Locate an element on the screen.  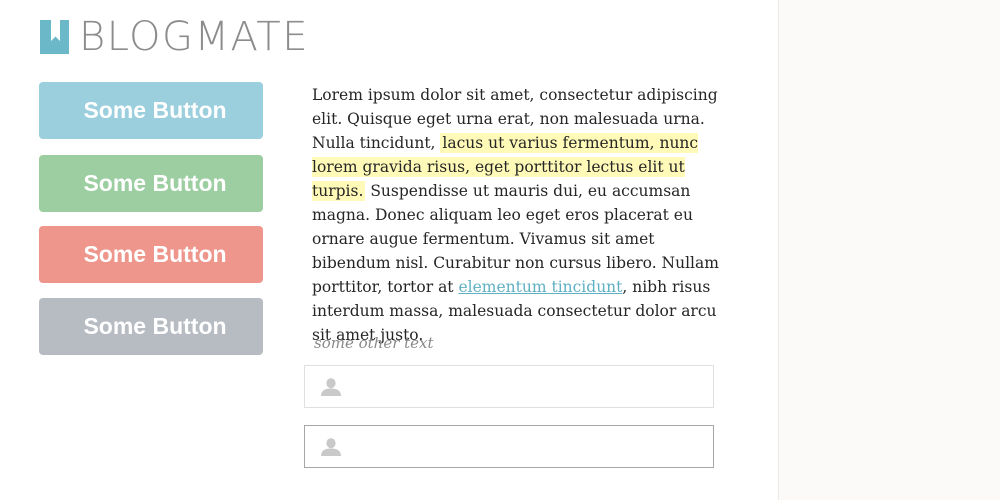
some-button-red: Some Button is located at coordinates (151, 254).